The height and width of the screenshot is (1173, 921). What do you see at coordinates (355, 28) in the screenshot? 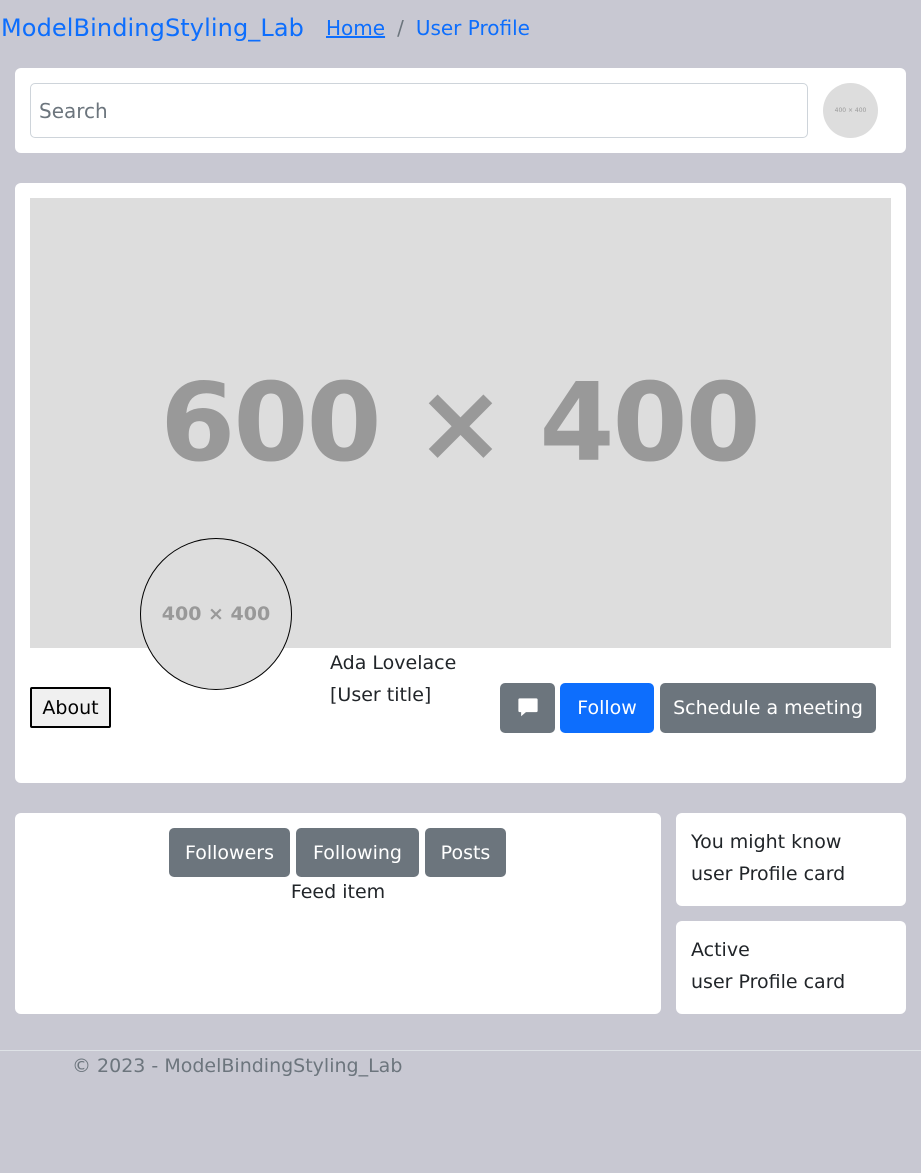
I see `breadcrumb-home-link: Home` at bounding box center [355, 28].